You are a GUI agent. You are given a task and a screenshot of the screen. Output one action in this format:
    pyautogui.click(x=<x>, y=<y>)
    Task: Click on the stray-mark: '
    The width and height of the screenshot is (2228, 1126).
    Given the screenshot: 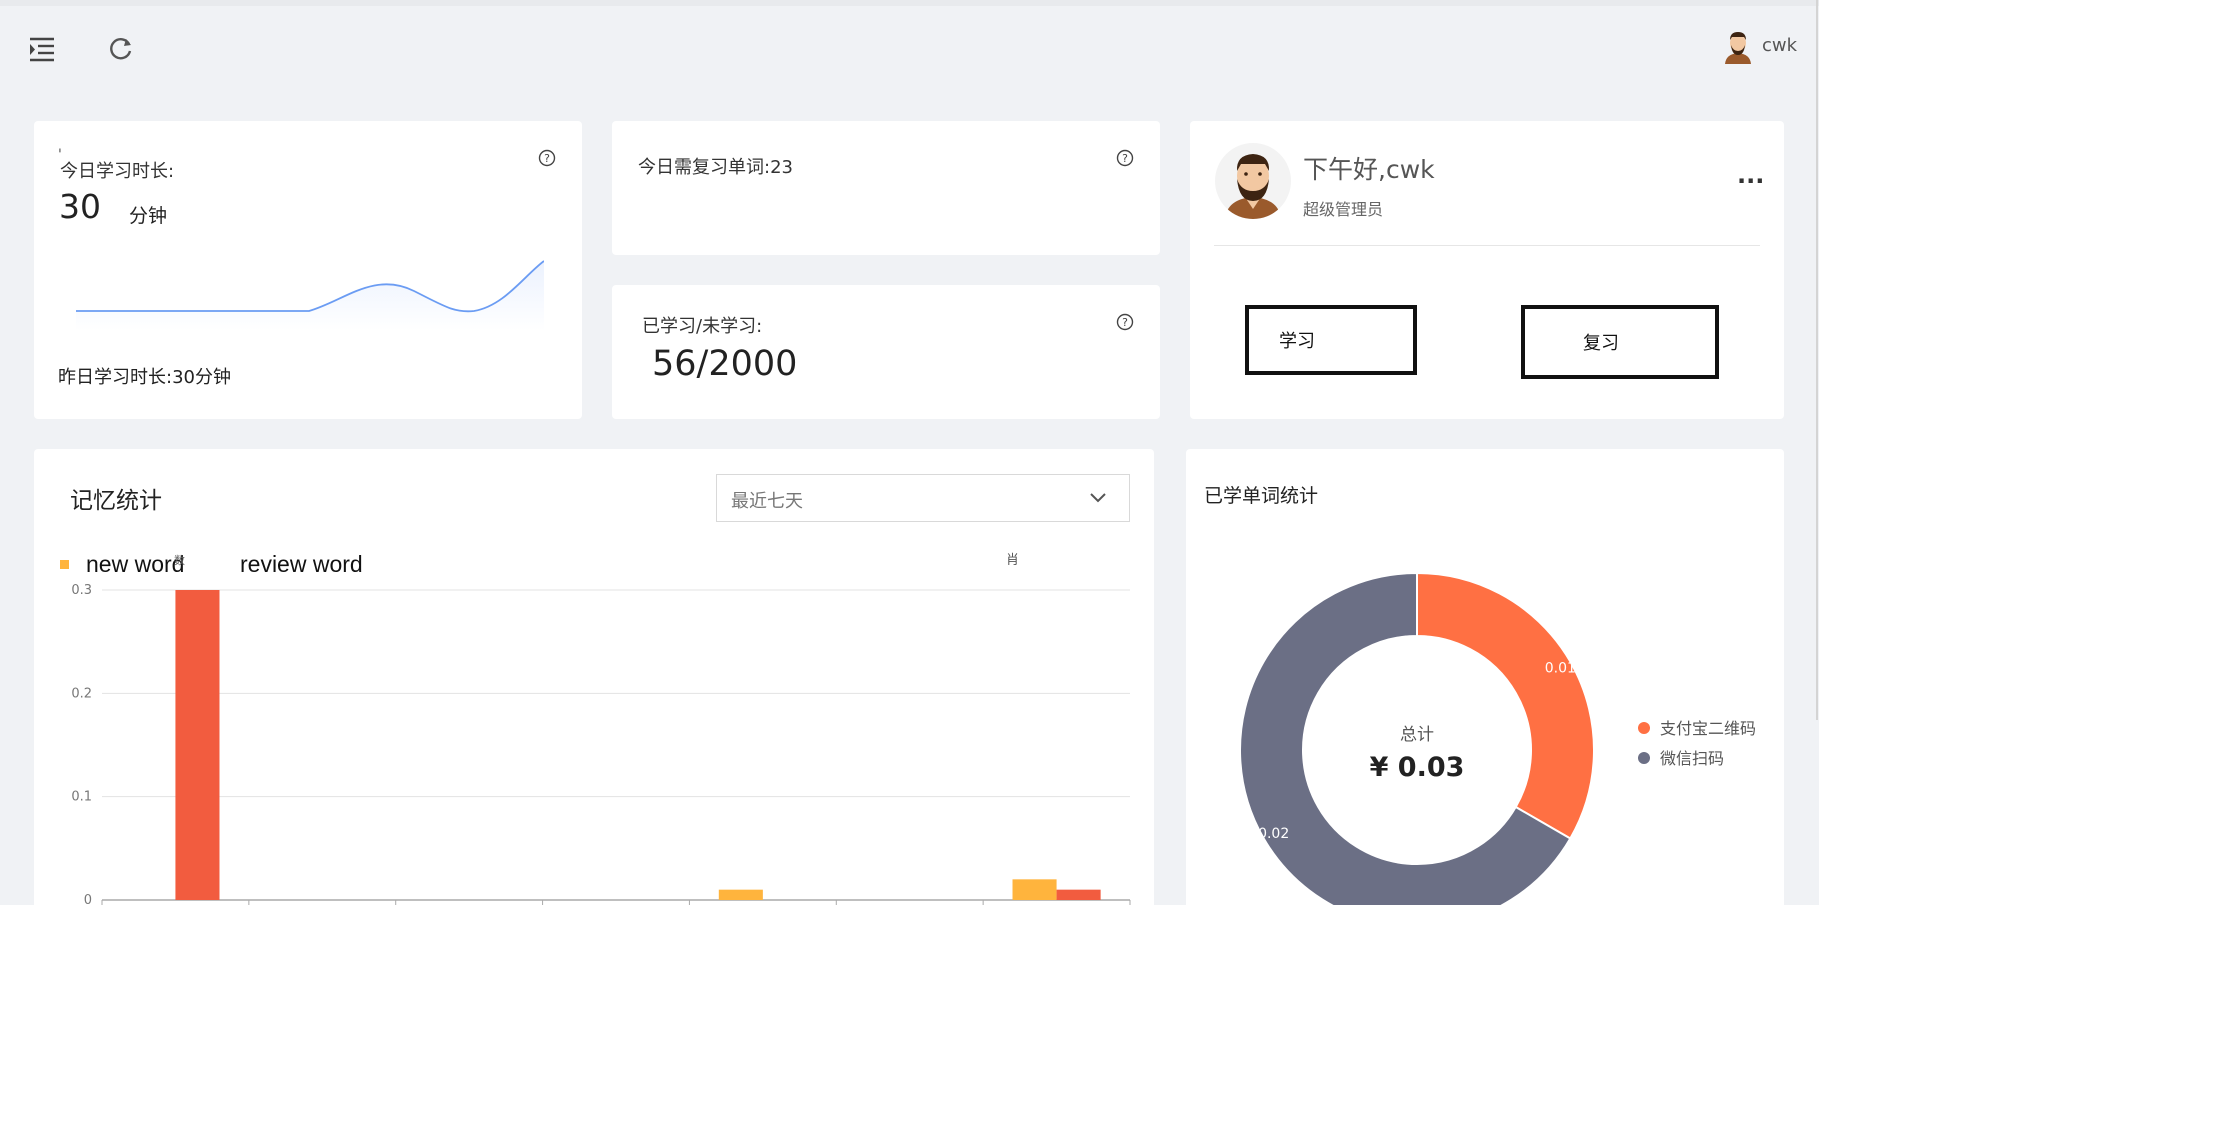 What is the action you would take?
    pyautogui.click(x=60, y=155)
    